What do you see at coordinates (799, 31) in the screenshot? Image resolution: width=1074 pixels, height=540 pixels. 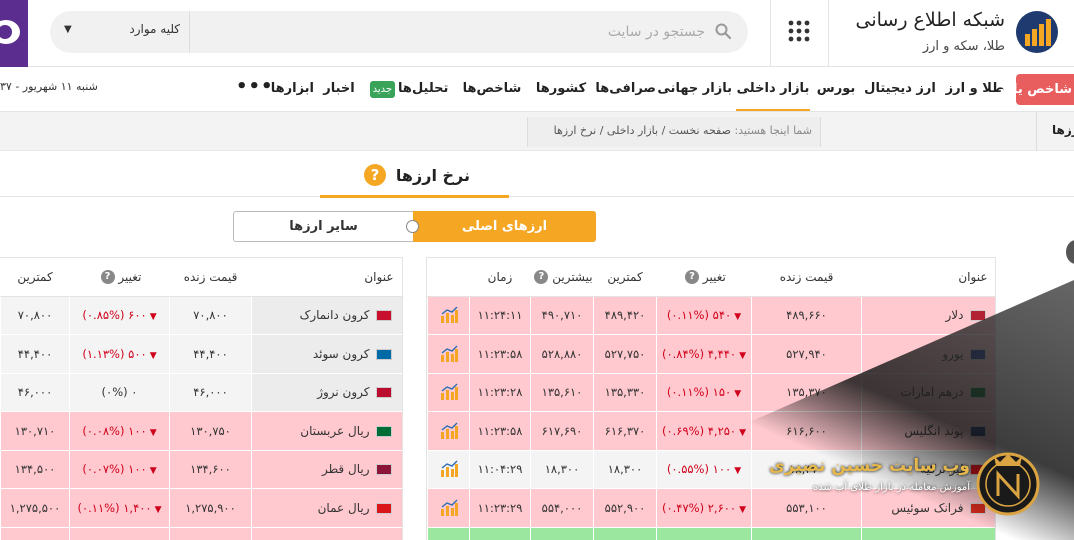 I see `apps-grid-icon` at bounding box center [799, 31].